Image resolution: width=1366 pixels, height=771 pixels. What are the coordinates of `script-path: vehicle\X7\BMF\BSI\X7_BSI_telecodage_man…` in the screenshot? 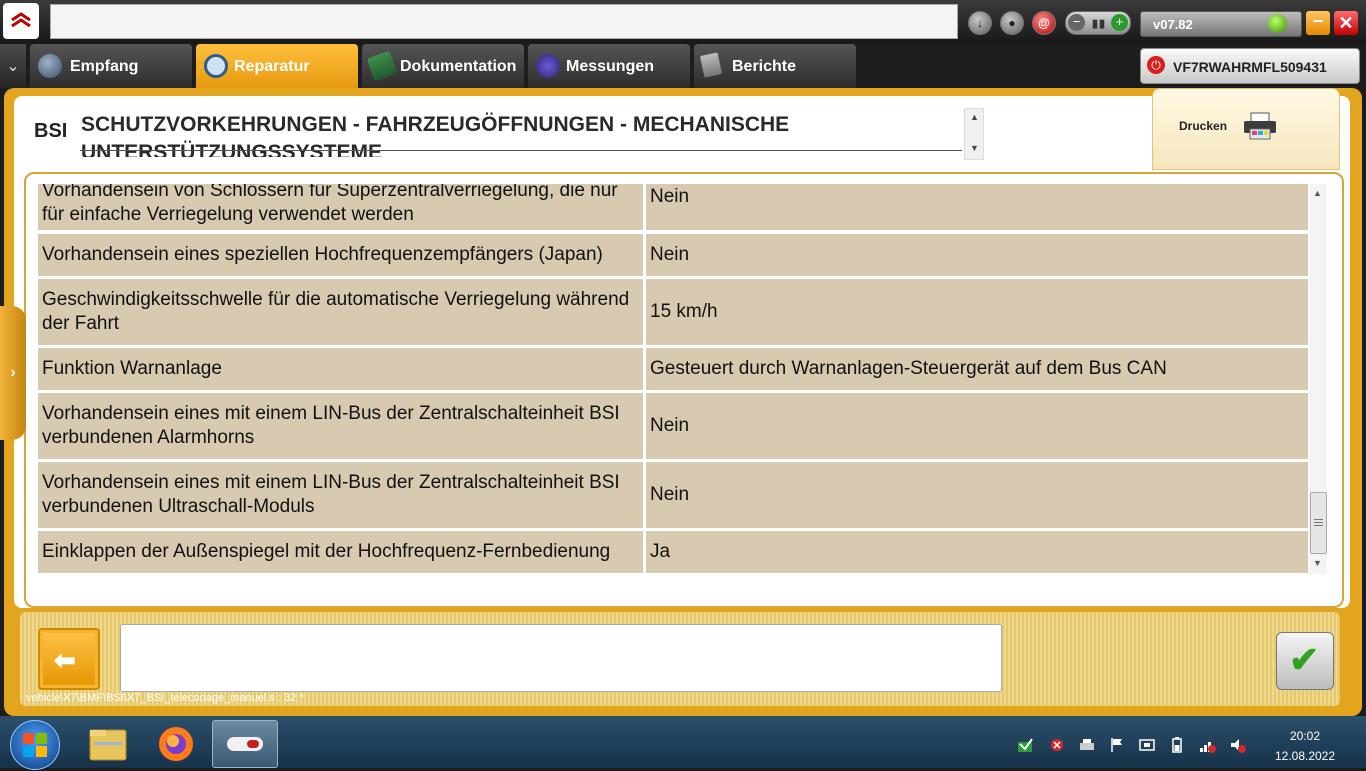 It's located at (165, 698).